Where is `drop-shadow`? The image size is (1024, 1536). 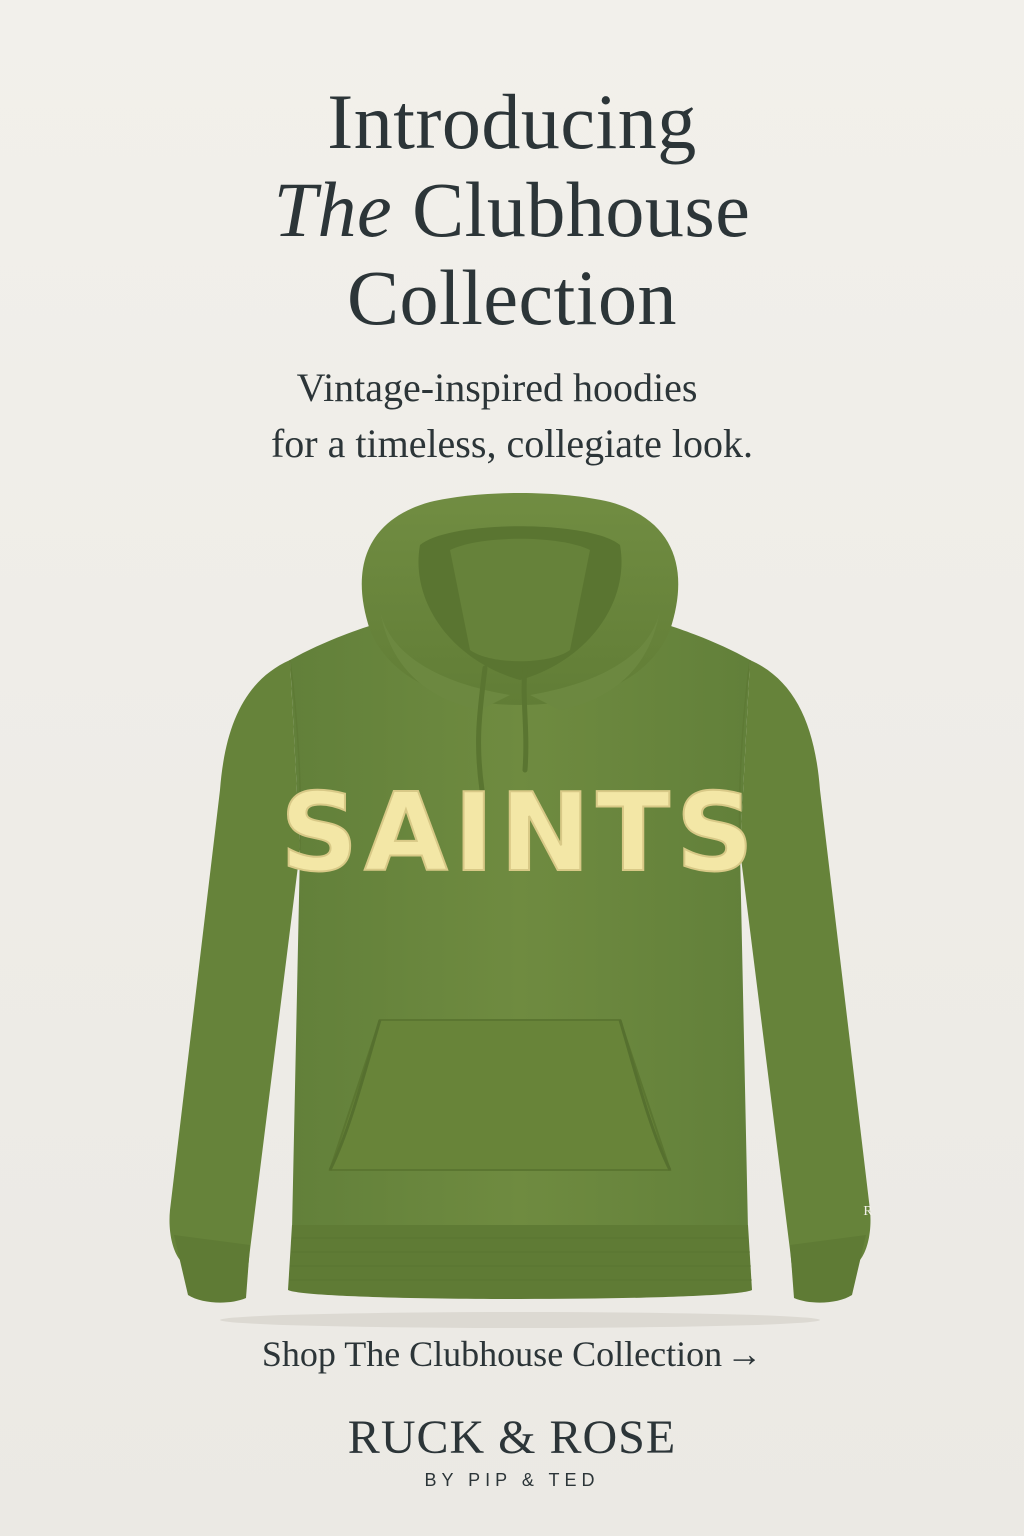 drop-shadow is located at coordinates (520, 1320).